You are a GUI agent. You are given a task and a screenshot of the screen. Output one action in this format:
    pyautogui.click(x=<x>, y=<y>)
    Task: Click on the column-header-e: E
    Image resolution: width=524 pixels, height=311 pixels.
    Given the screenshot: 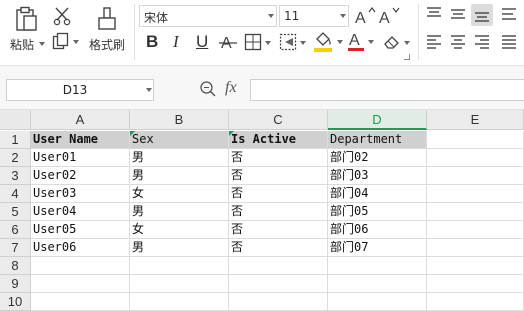 What is the action you would take?
    pyautogui.click(x=475, y=120)
    